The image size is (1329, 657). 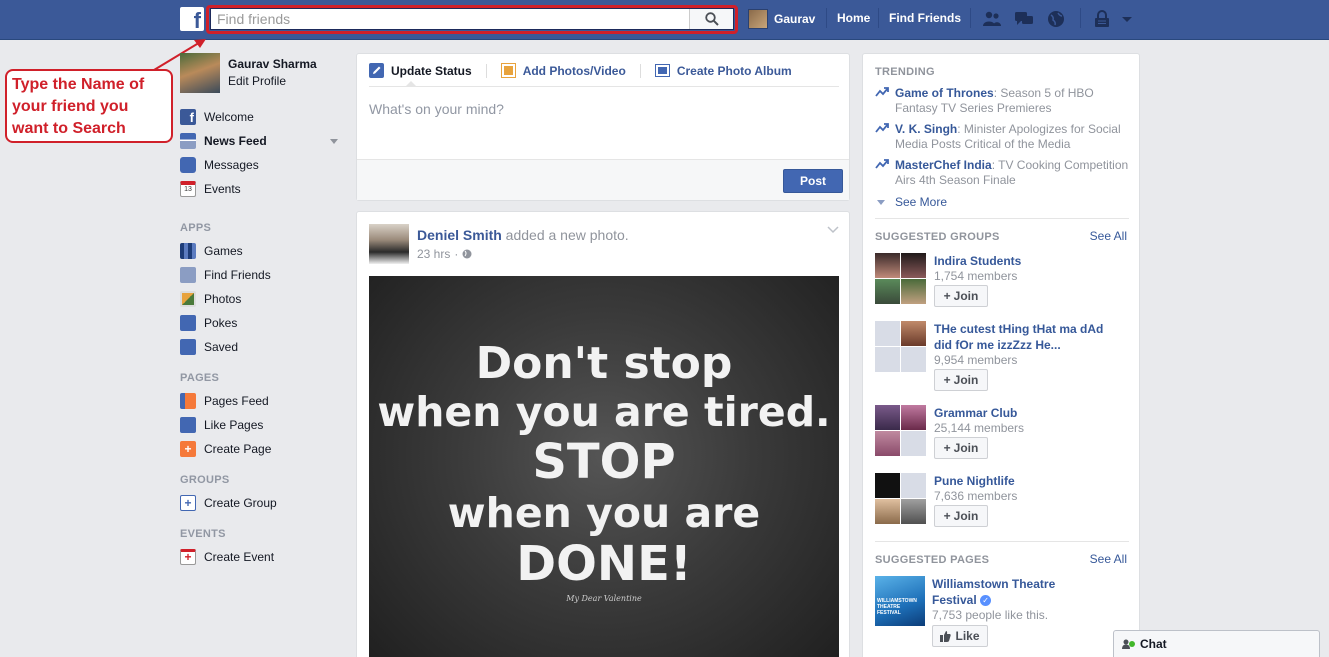 I want to click on sidebar-item-create-event: + Create Event, so click(x=227, y=557).